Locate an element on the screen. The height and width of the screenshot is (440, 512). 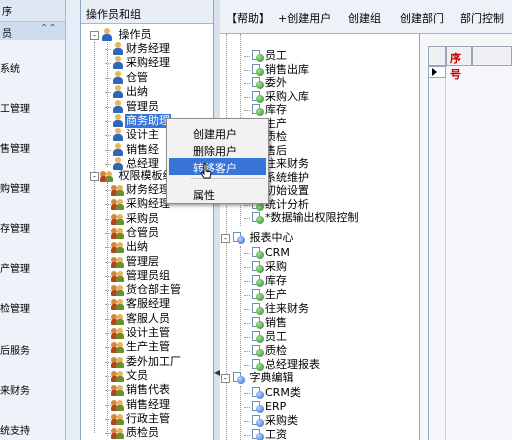
tree-node: 商务助理 is located at coordinates (138, 121).